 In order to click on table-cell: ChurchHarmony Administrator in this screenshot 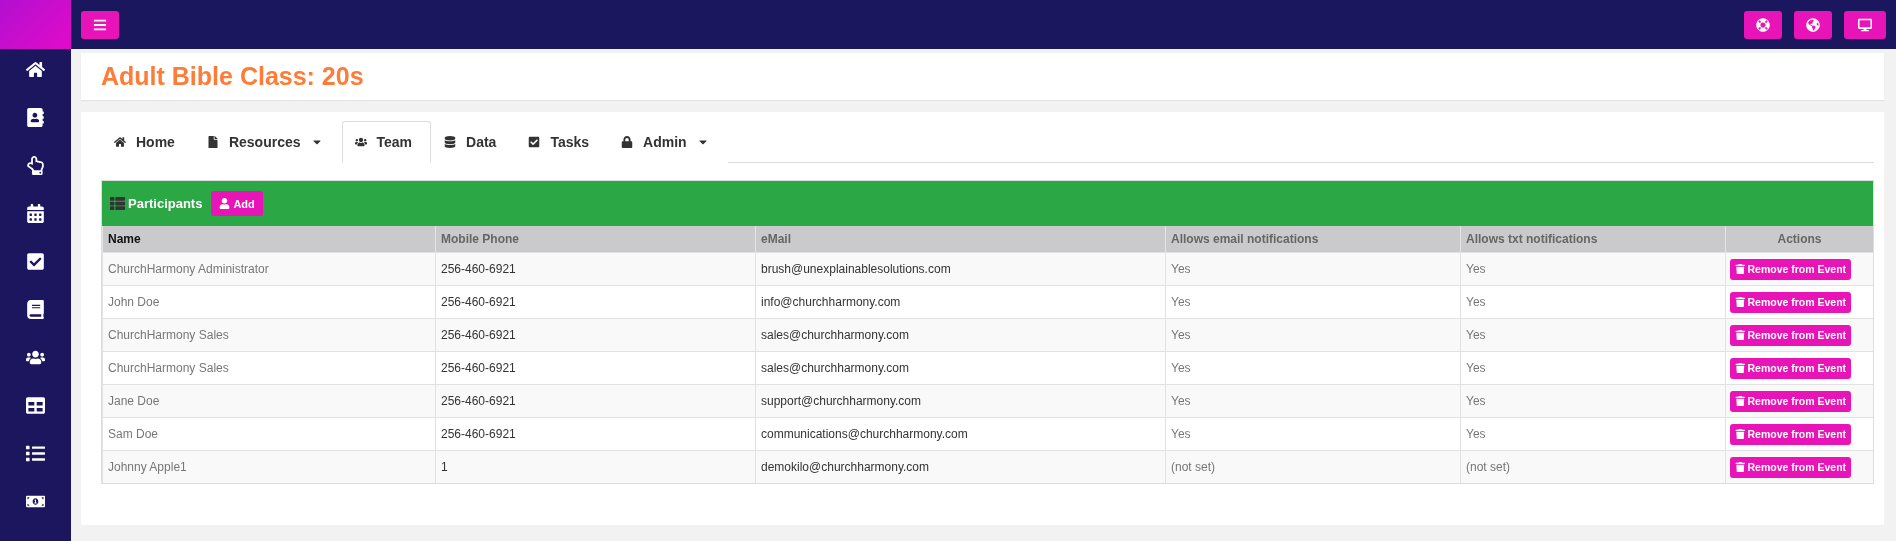, I will do `click(269, 269)`.